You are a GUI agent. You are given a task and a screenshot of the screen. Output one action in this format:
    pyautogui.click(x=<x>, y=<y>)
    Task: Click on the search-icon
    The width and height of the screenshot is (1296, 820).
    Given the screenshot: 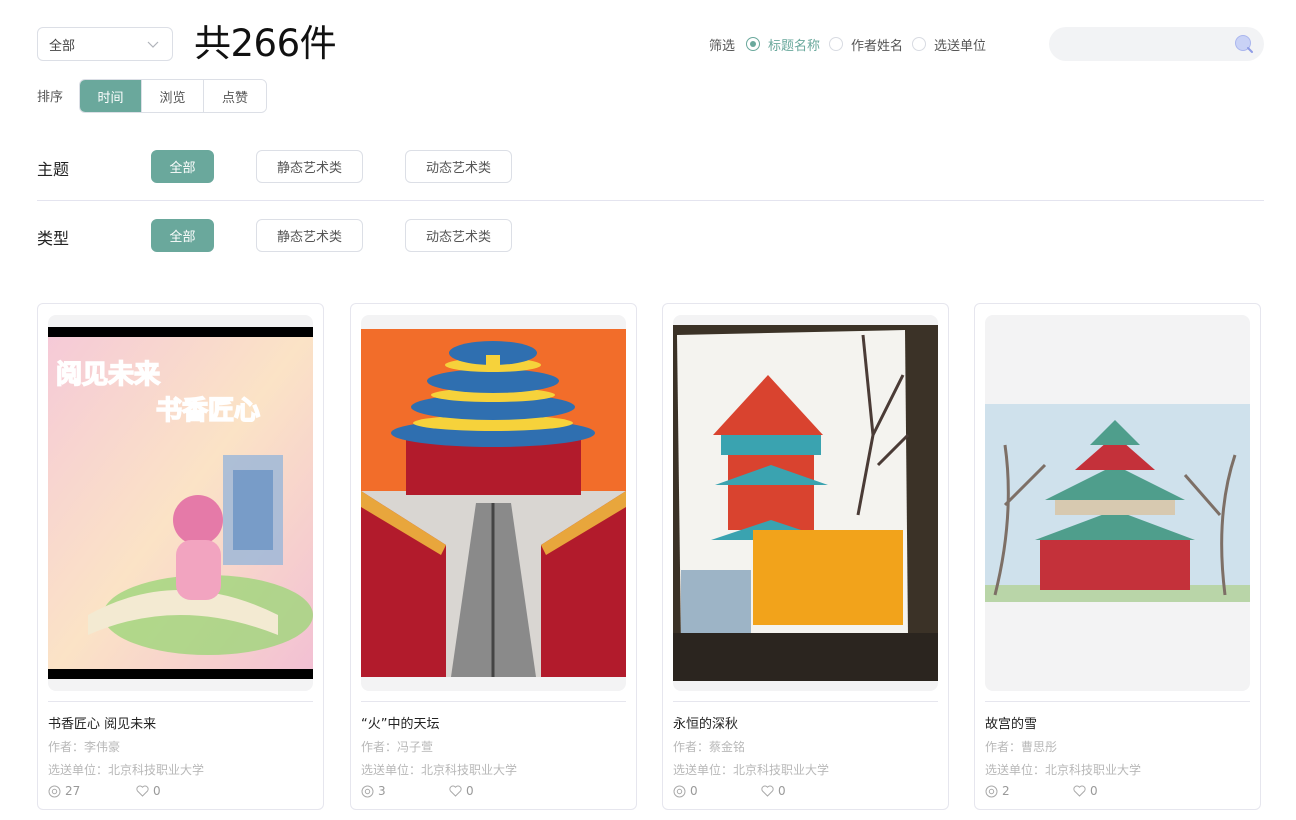 What is the action you would take?
    pyautogui.click(x=1244, y=44)
    